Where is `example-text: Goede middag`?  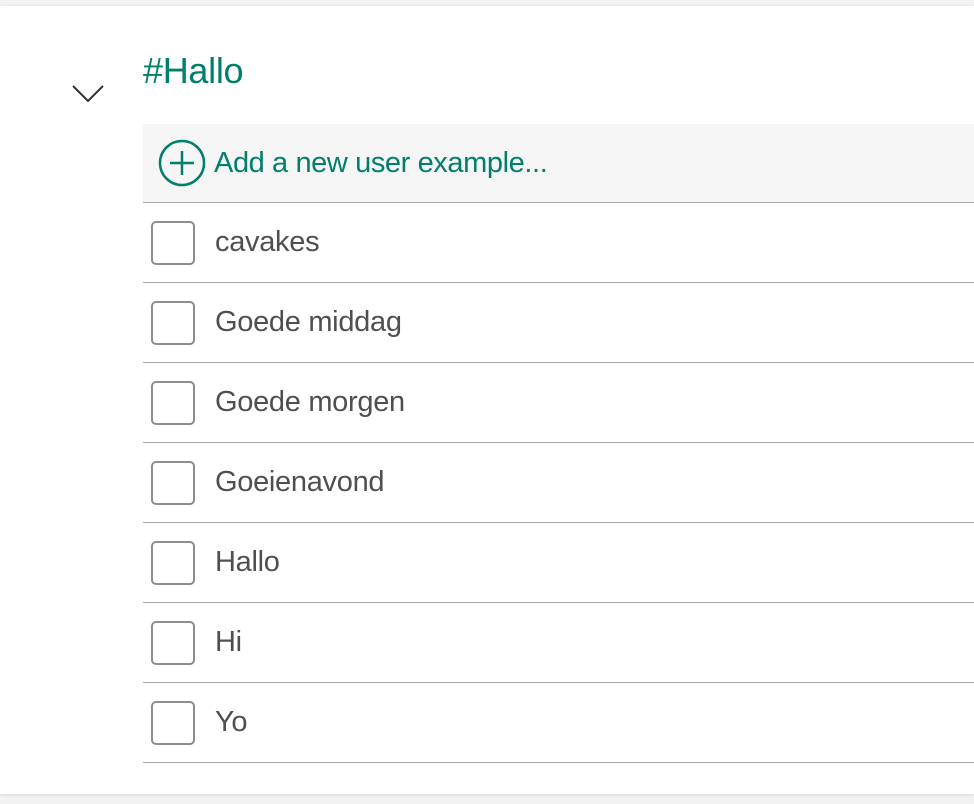
example-text: Goede middag is located at coordinates (308, 322).